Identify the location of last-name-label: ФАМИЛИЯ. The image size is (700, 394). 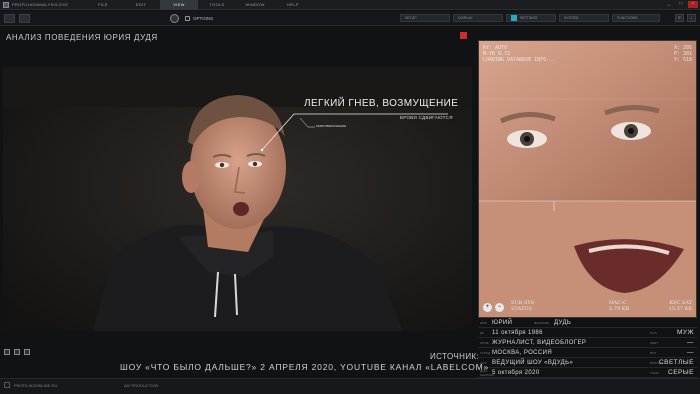
(542, 322).